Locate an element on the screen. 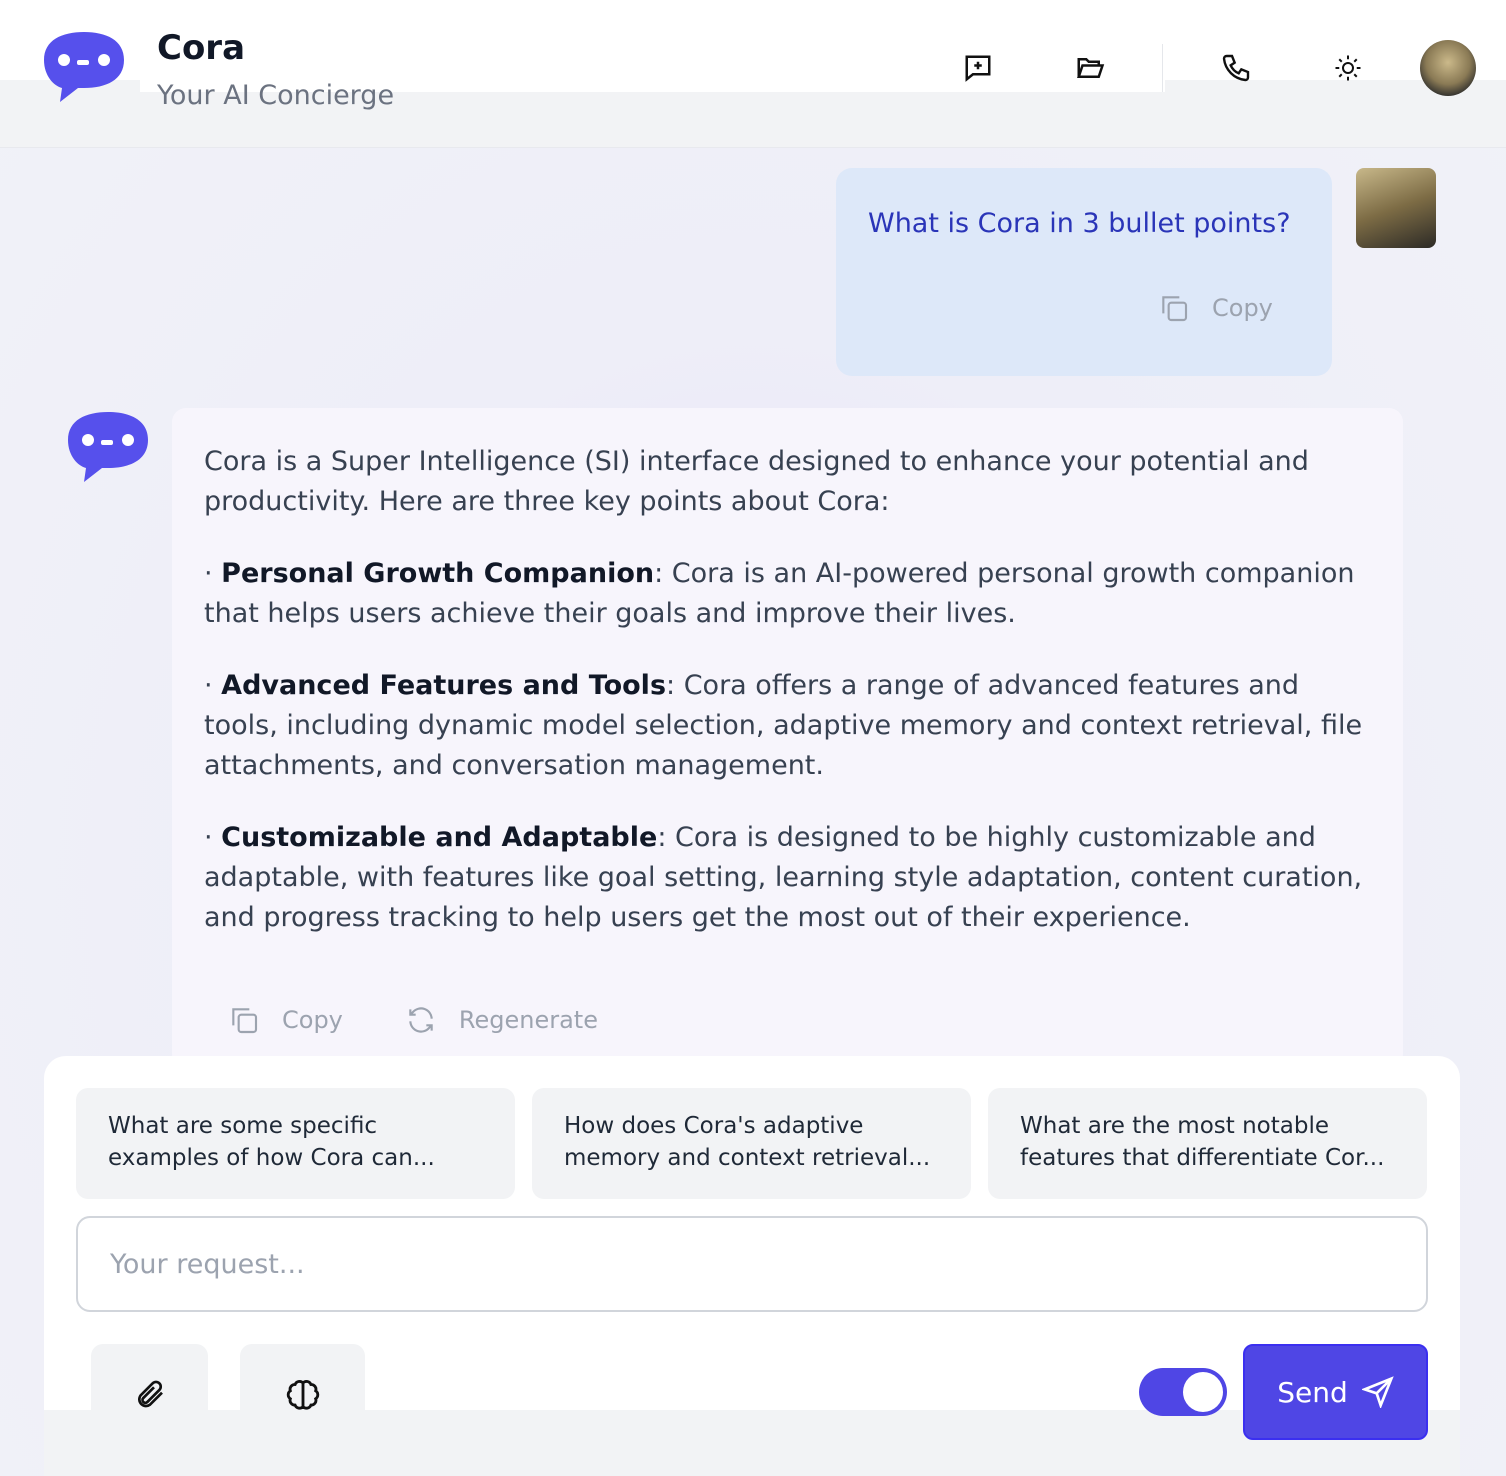 The height and width of the screenshot is (1476, 1506). user-message-text: What is Cora in 3 bullet points? is located at coordinates (1079, 223).